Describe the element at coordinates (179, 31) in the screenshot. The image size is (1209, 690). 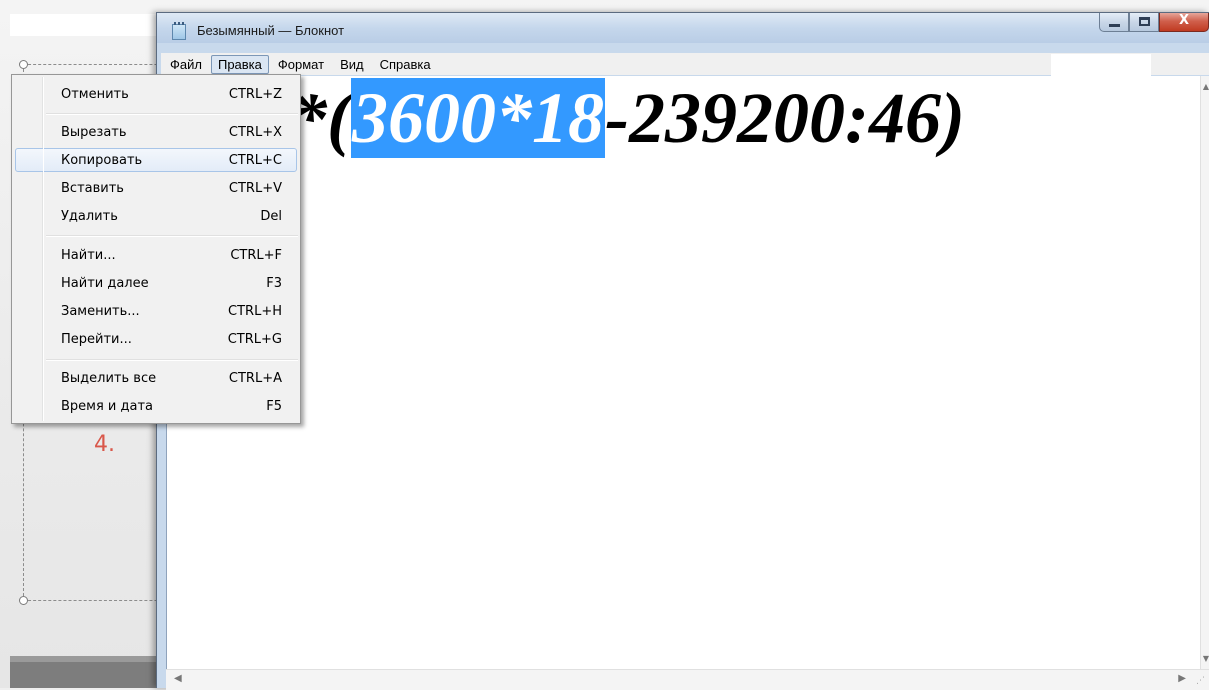
I see `notepad-icon` at that location.